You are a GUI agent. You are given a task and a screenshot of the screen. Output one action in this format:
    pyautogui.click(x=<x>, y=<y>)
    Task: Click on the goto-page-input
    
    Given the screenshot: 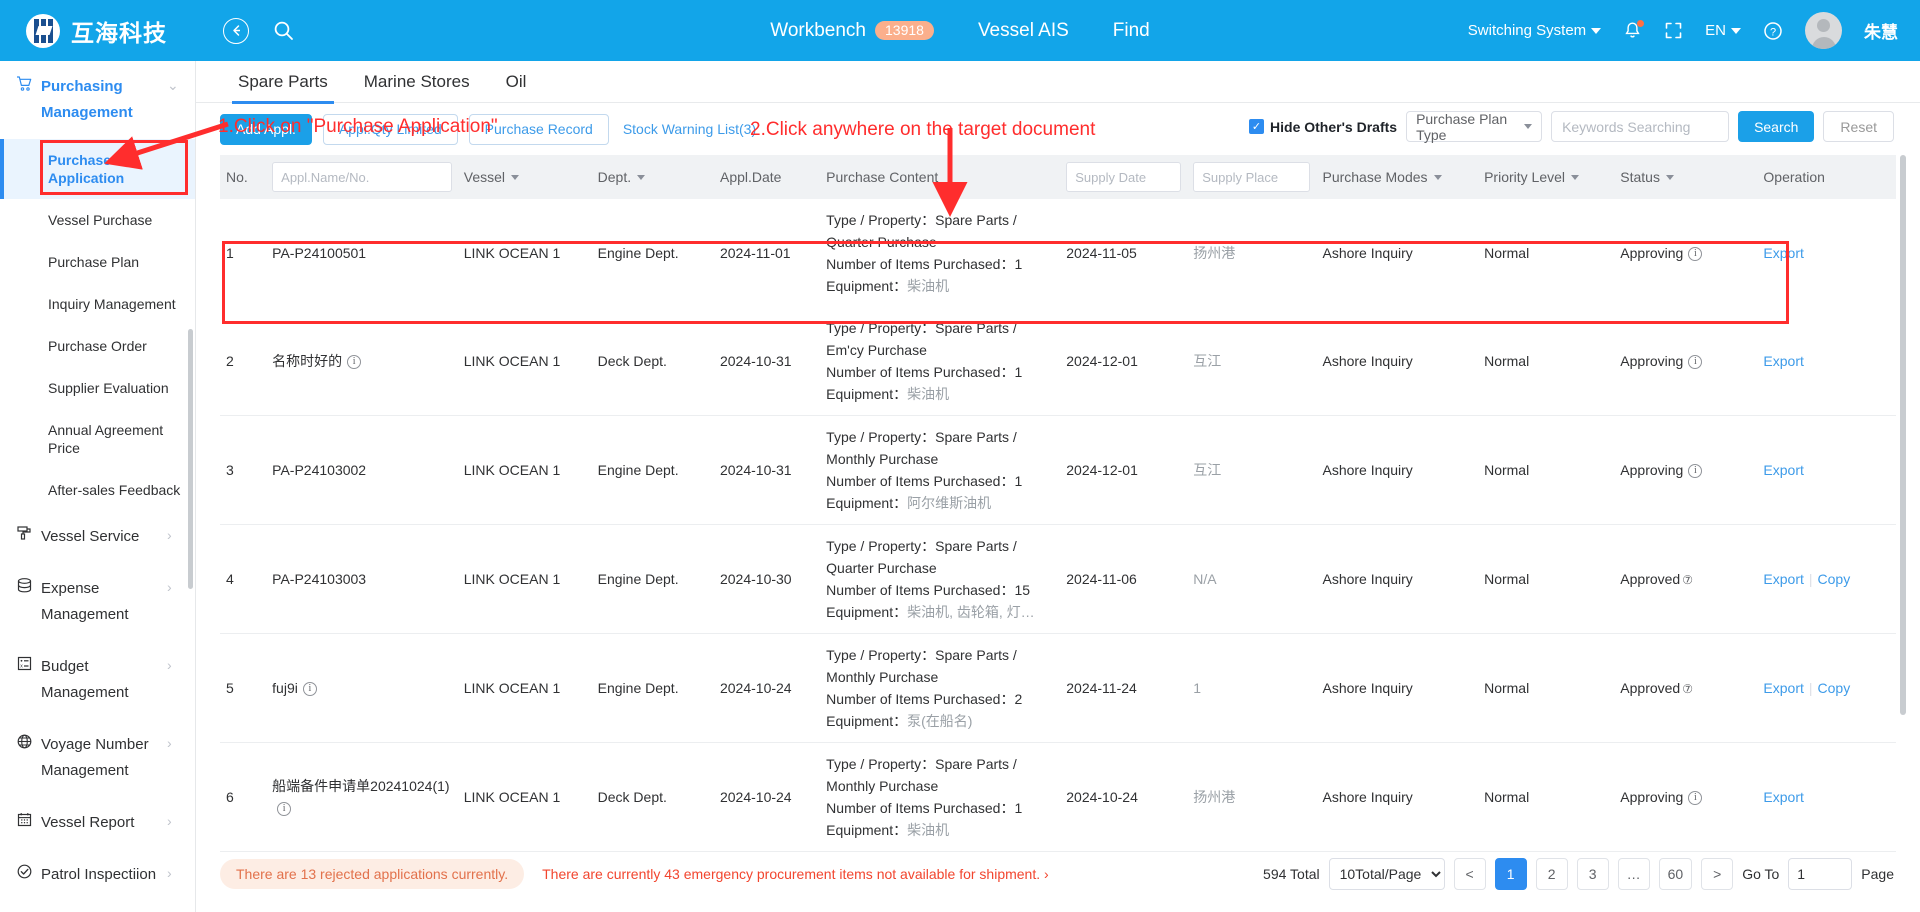 What is the action you would take?
    pyautogui.click(x=1820, y=874)
    